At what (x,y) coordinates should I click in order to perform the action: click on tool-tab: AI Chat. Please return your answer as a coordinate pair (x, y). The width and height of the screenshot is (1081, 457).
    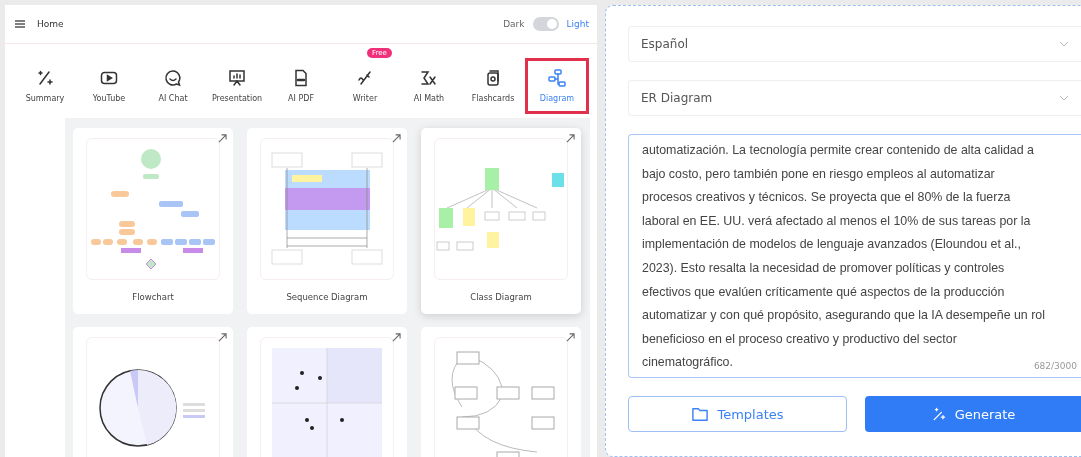
    Looking at the image, I should click on (173, 86).